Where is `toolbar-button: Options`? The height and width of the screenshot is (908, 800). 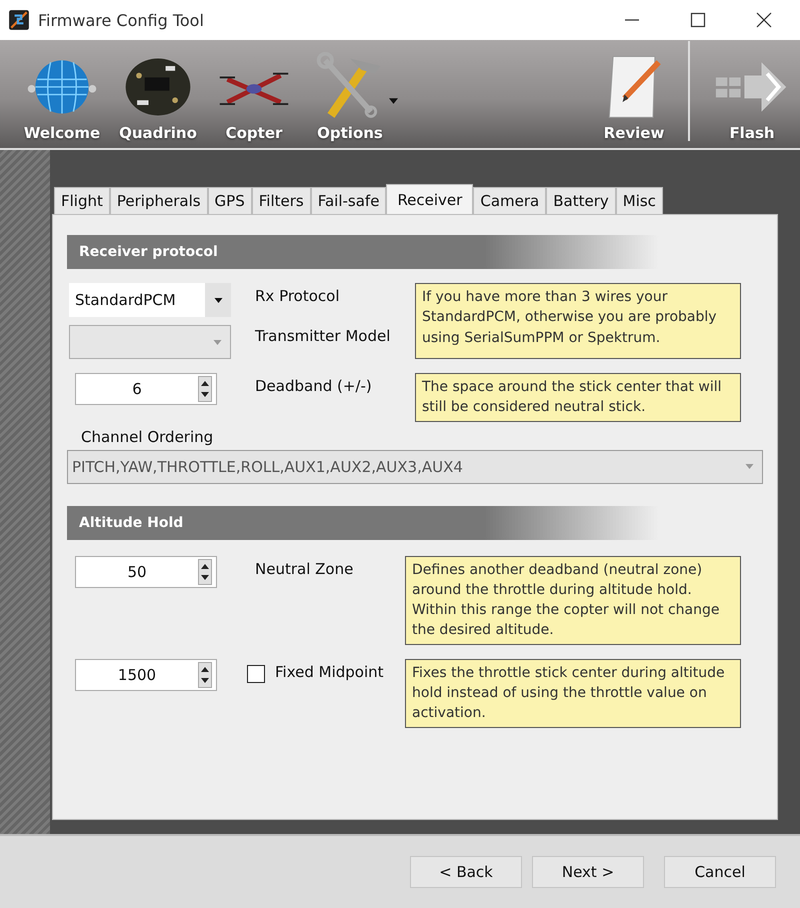
toolbar-button: Options is located at coordinates (350, 97).